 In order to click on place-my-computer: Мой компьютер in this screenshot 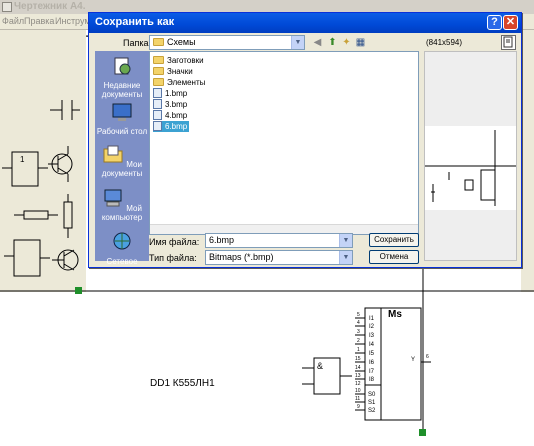, I will do `click(122, 204)`.